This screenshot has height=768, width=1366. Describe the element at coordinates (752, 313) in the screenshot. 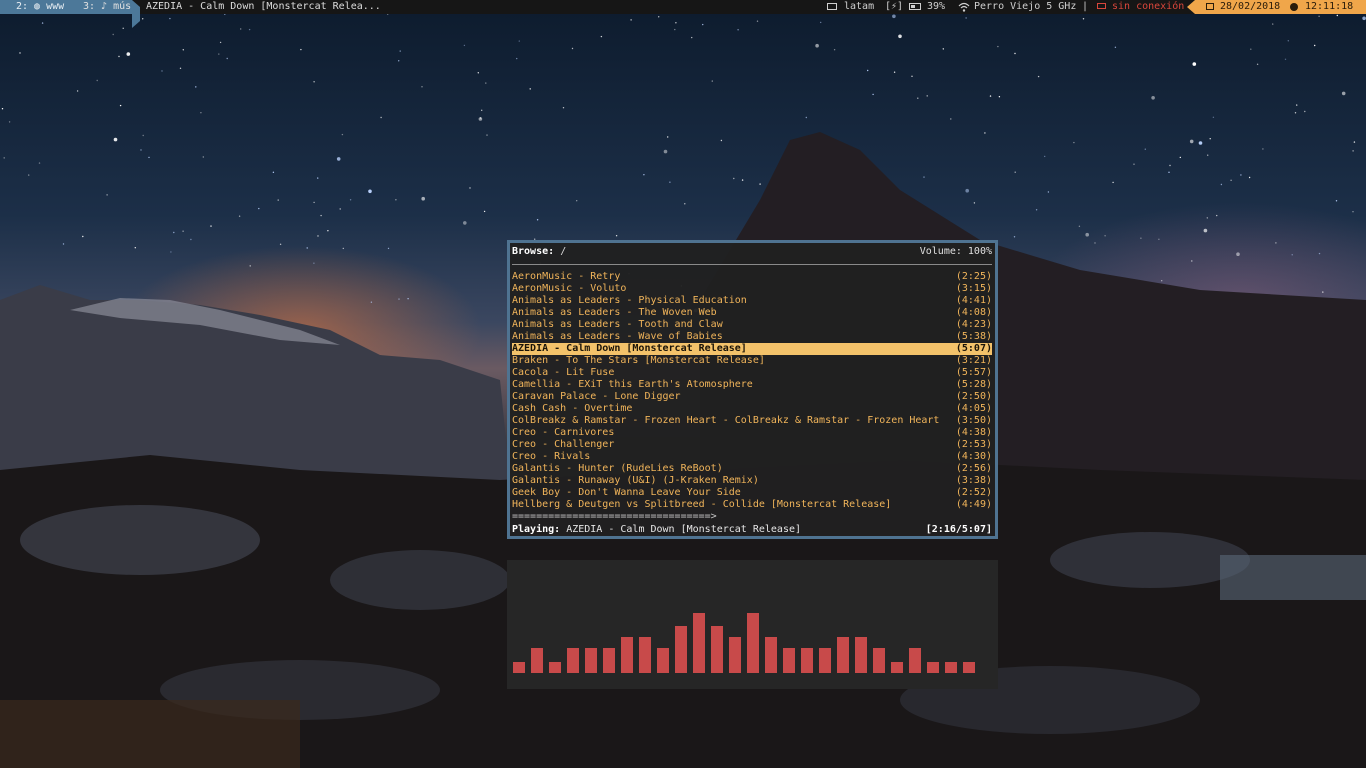

I see `track-row: Animals as Leaders - The Woven Web (4:08)` at that location.